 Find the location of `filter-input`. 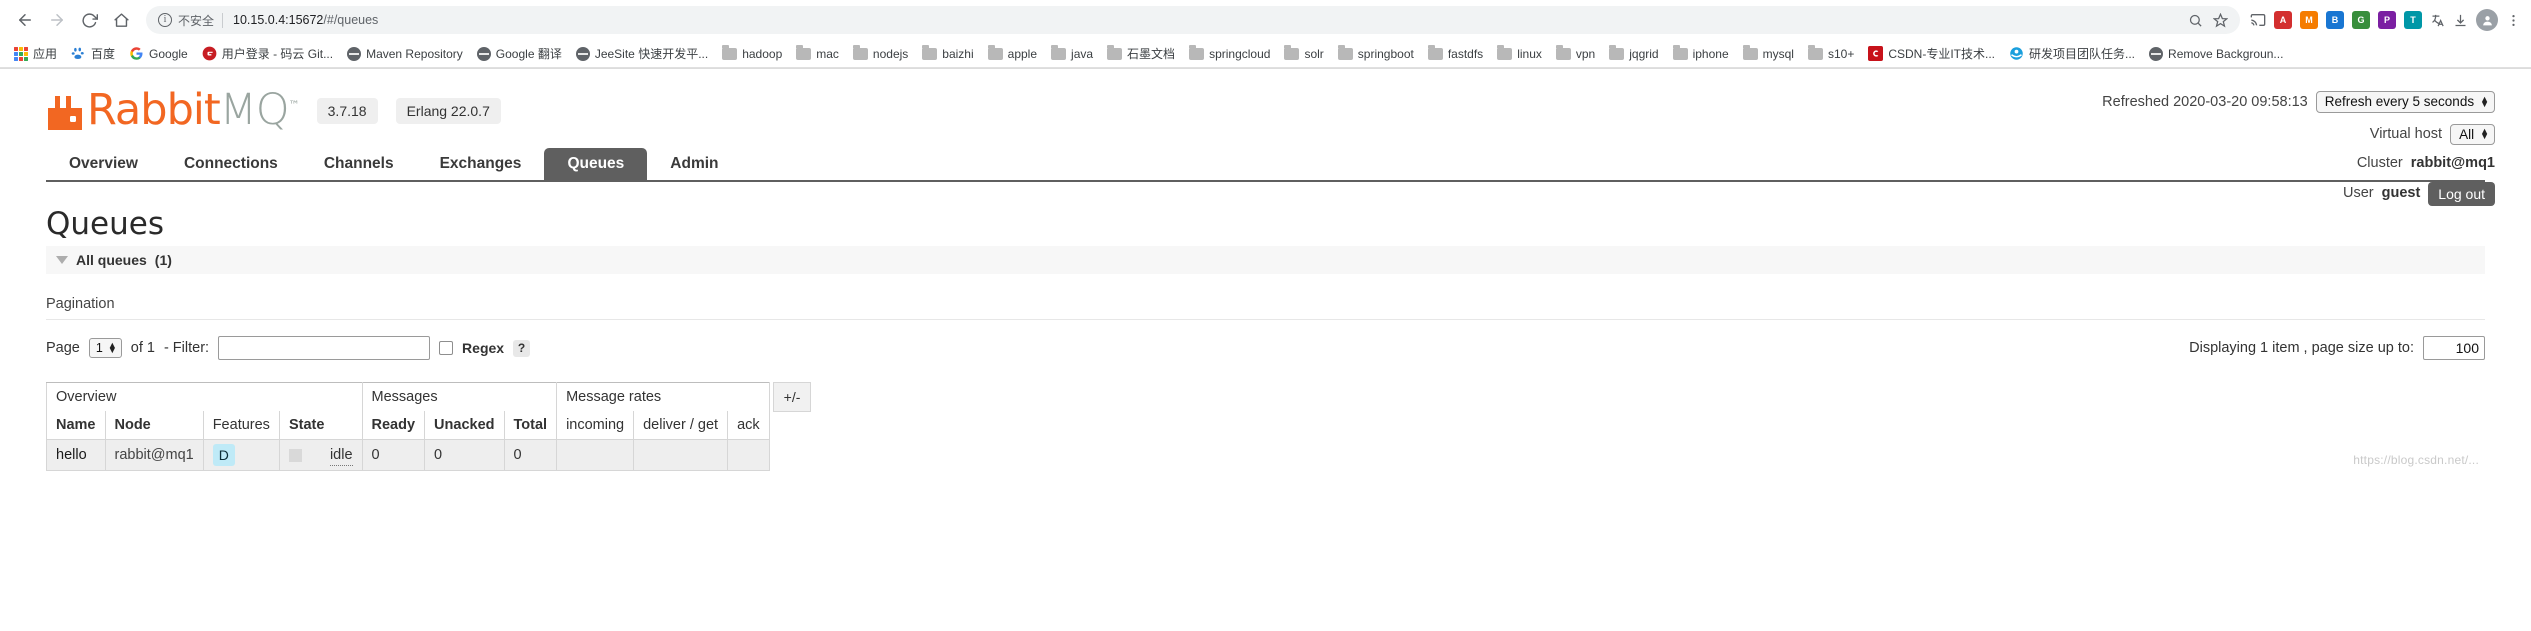

filter-input is located at coordinates (324, 348).